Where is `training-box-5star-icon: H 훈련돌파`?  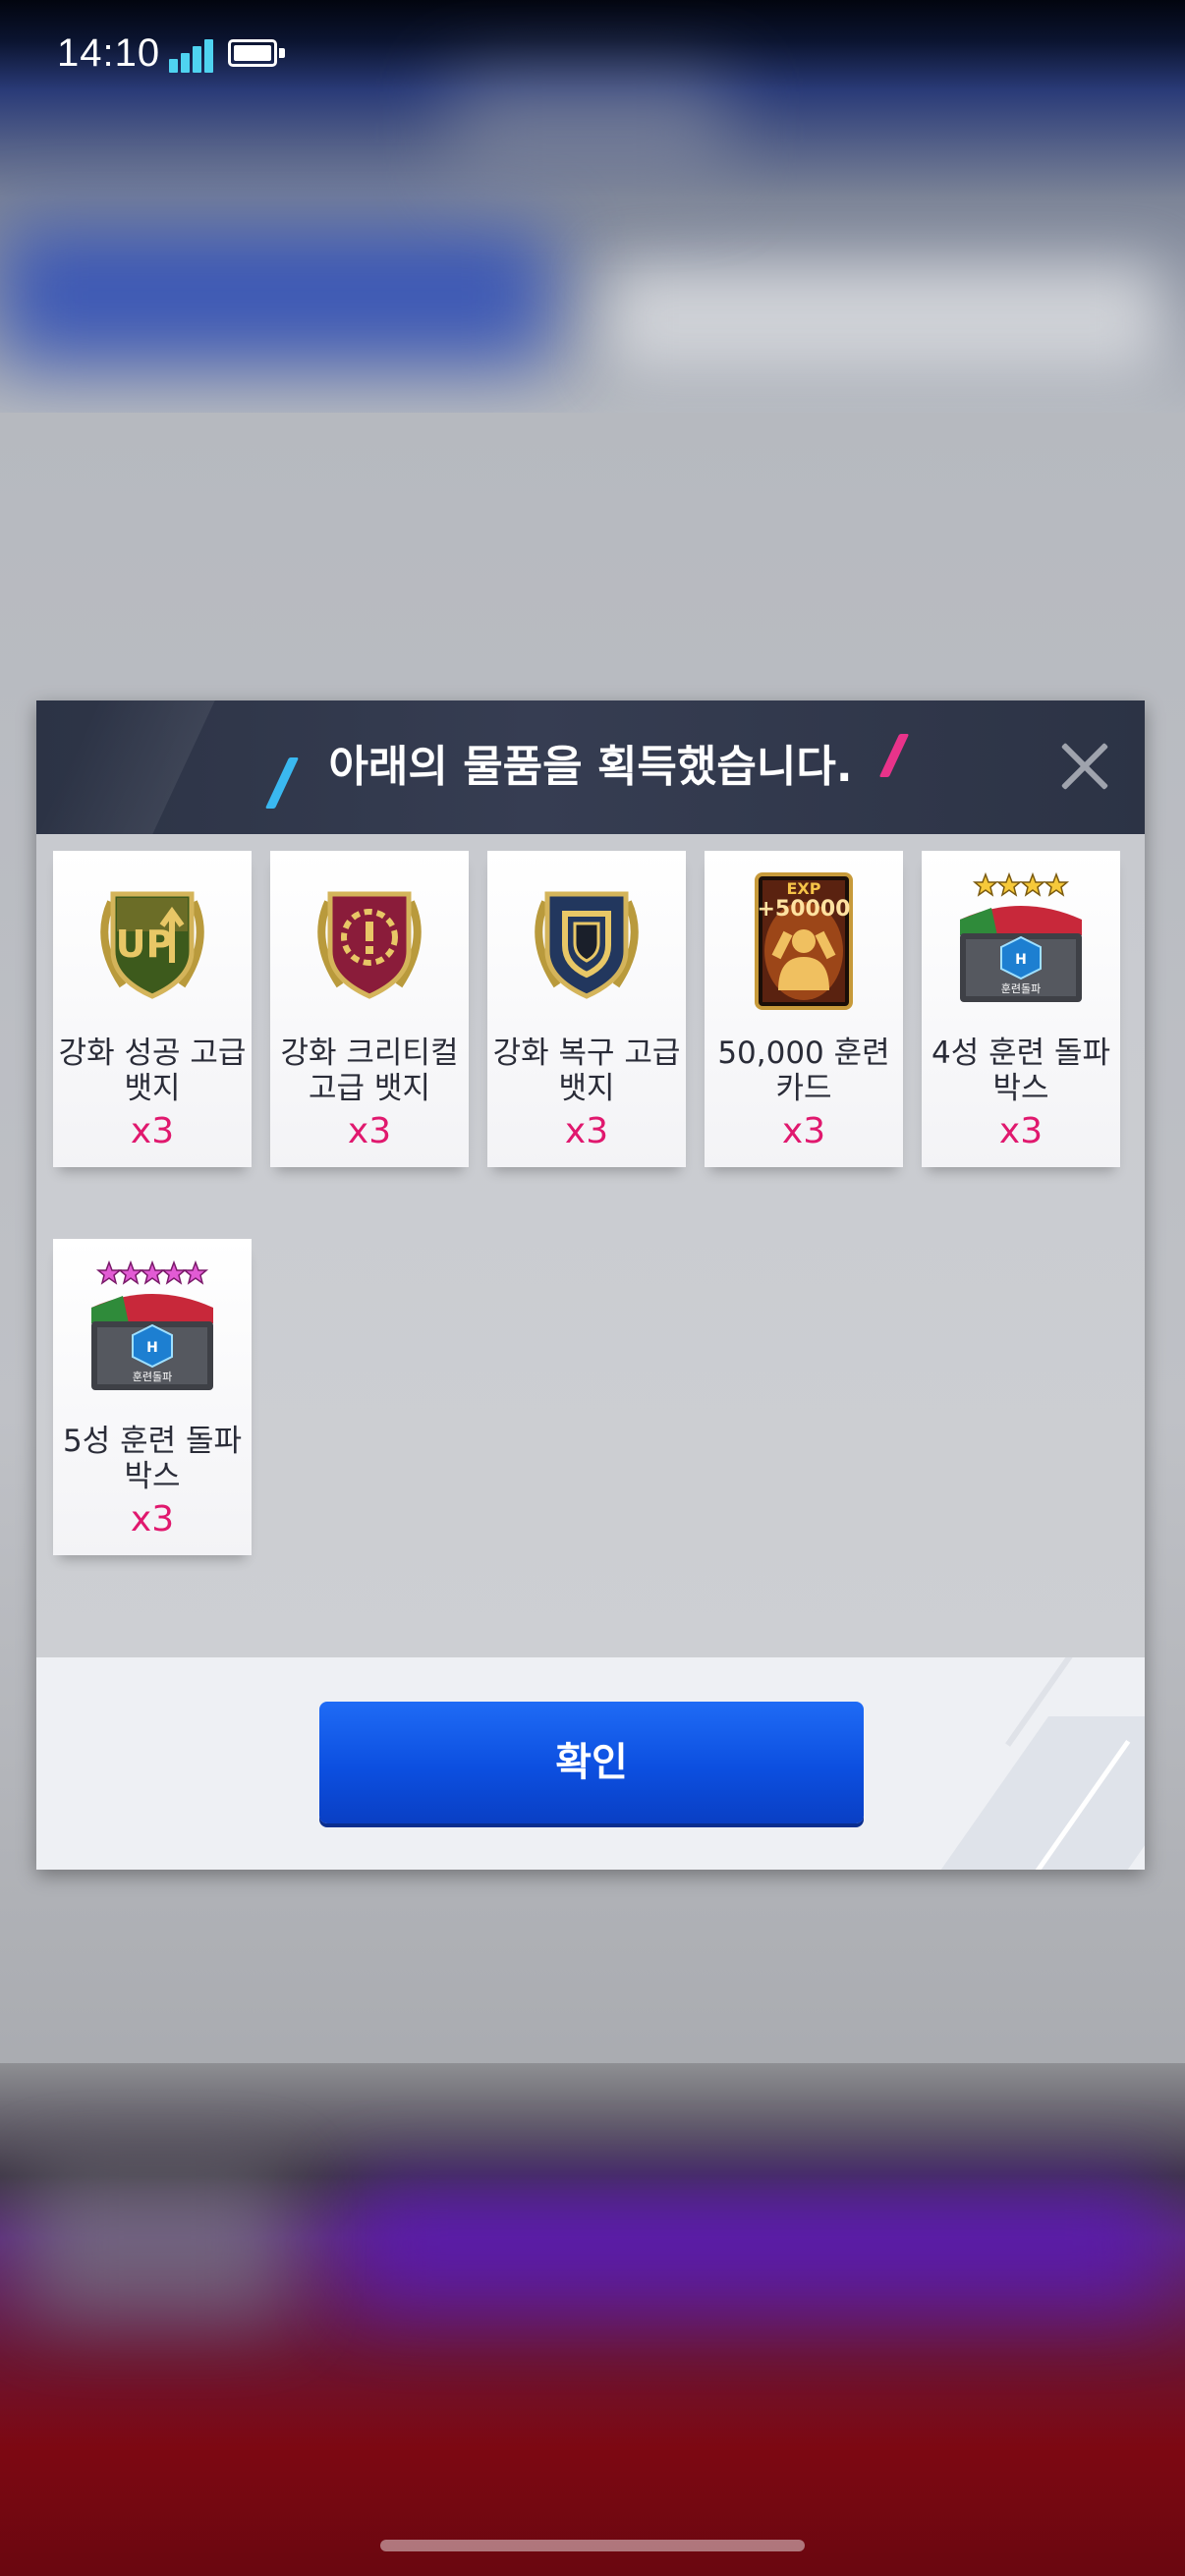 training-box-5star-icon: H 훈련돌파 is located at coordinates (152, 1325).